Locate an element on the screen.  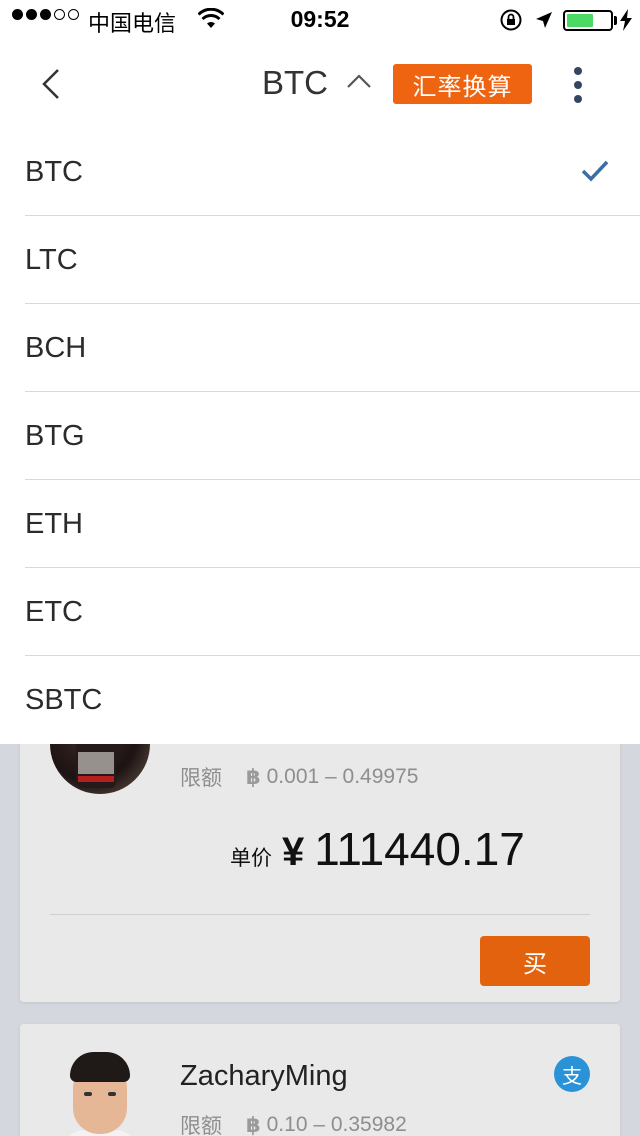
price-label: 单价 is located at coordinates (251, 858).